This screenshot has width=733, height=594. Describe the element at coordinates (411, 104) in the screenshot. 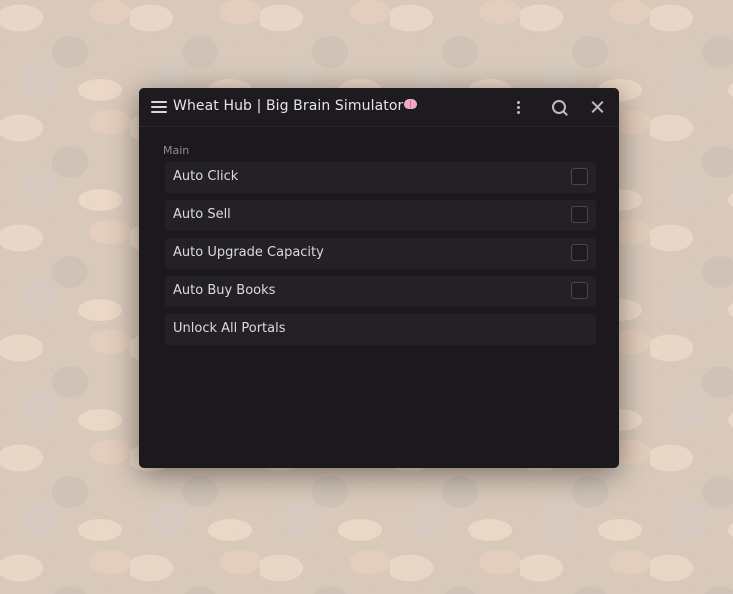

I see `brain-icon` at that location.